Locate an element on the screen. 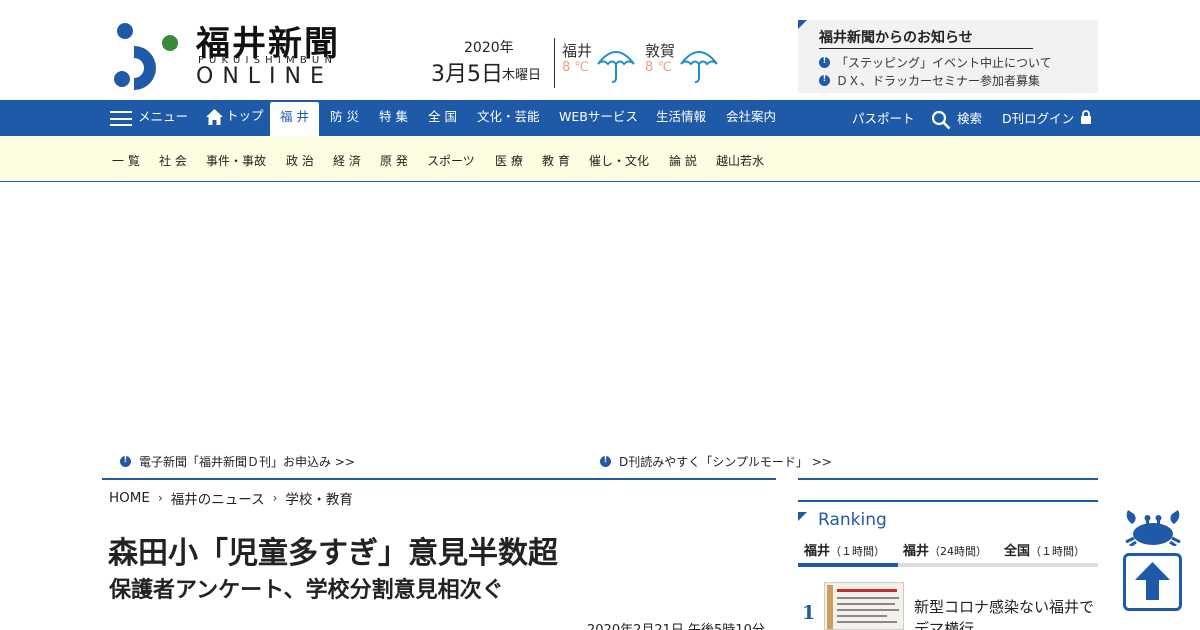  weather-temp-fukui: 8 ℃ is located at coordinates (576, 67).